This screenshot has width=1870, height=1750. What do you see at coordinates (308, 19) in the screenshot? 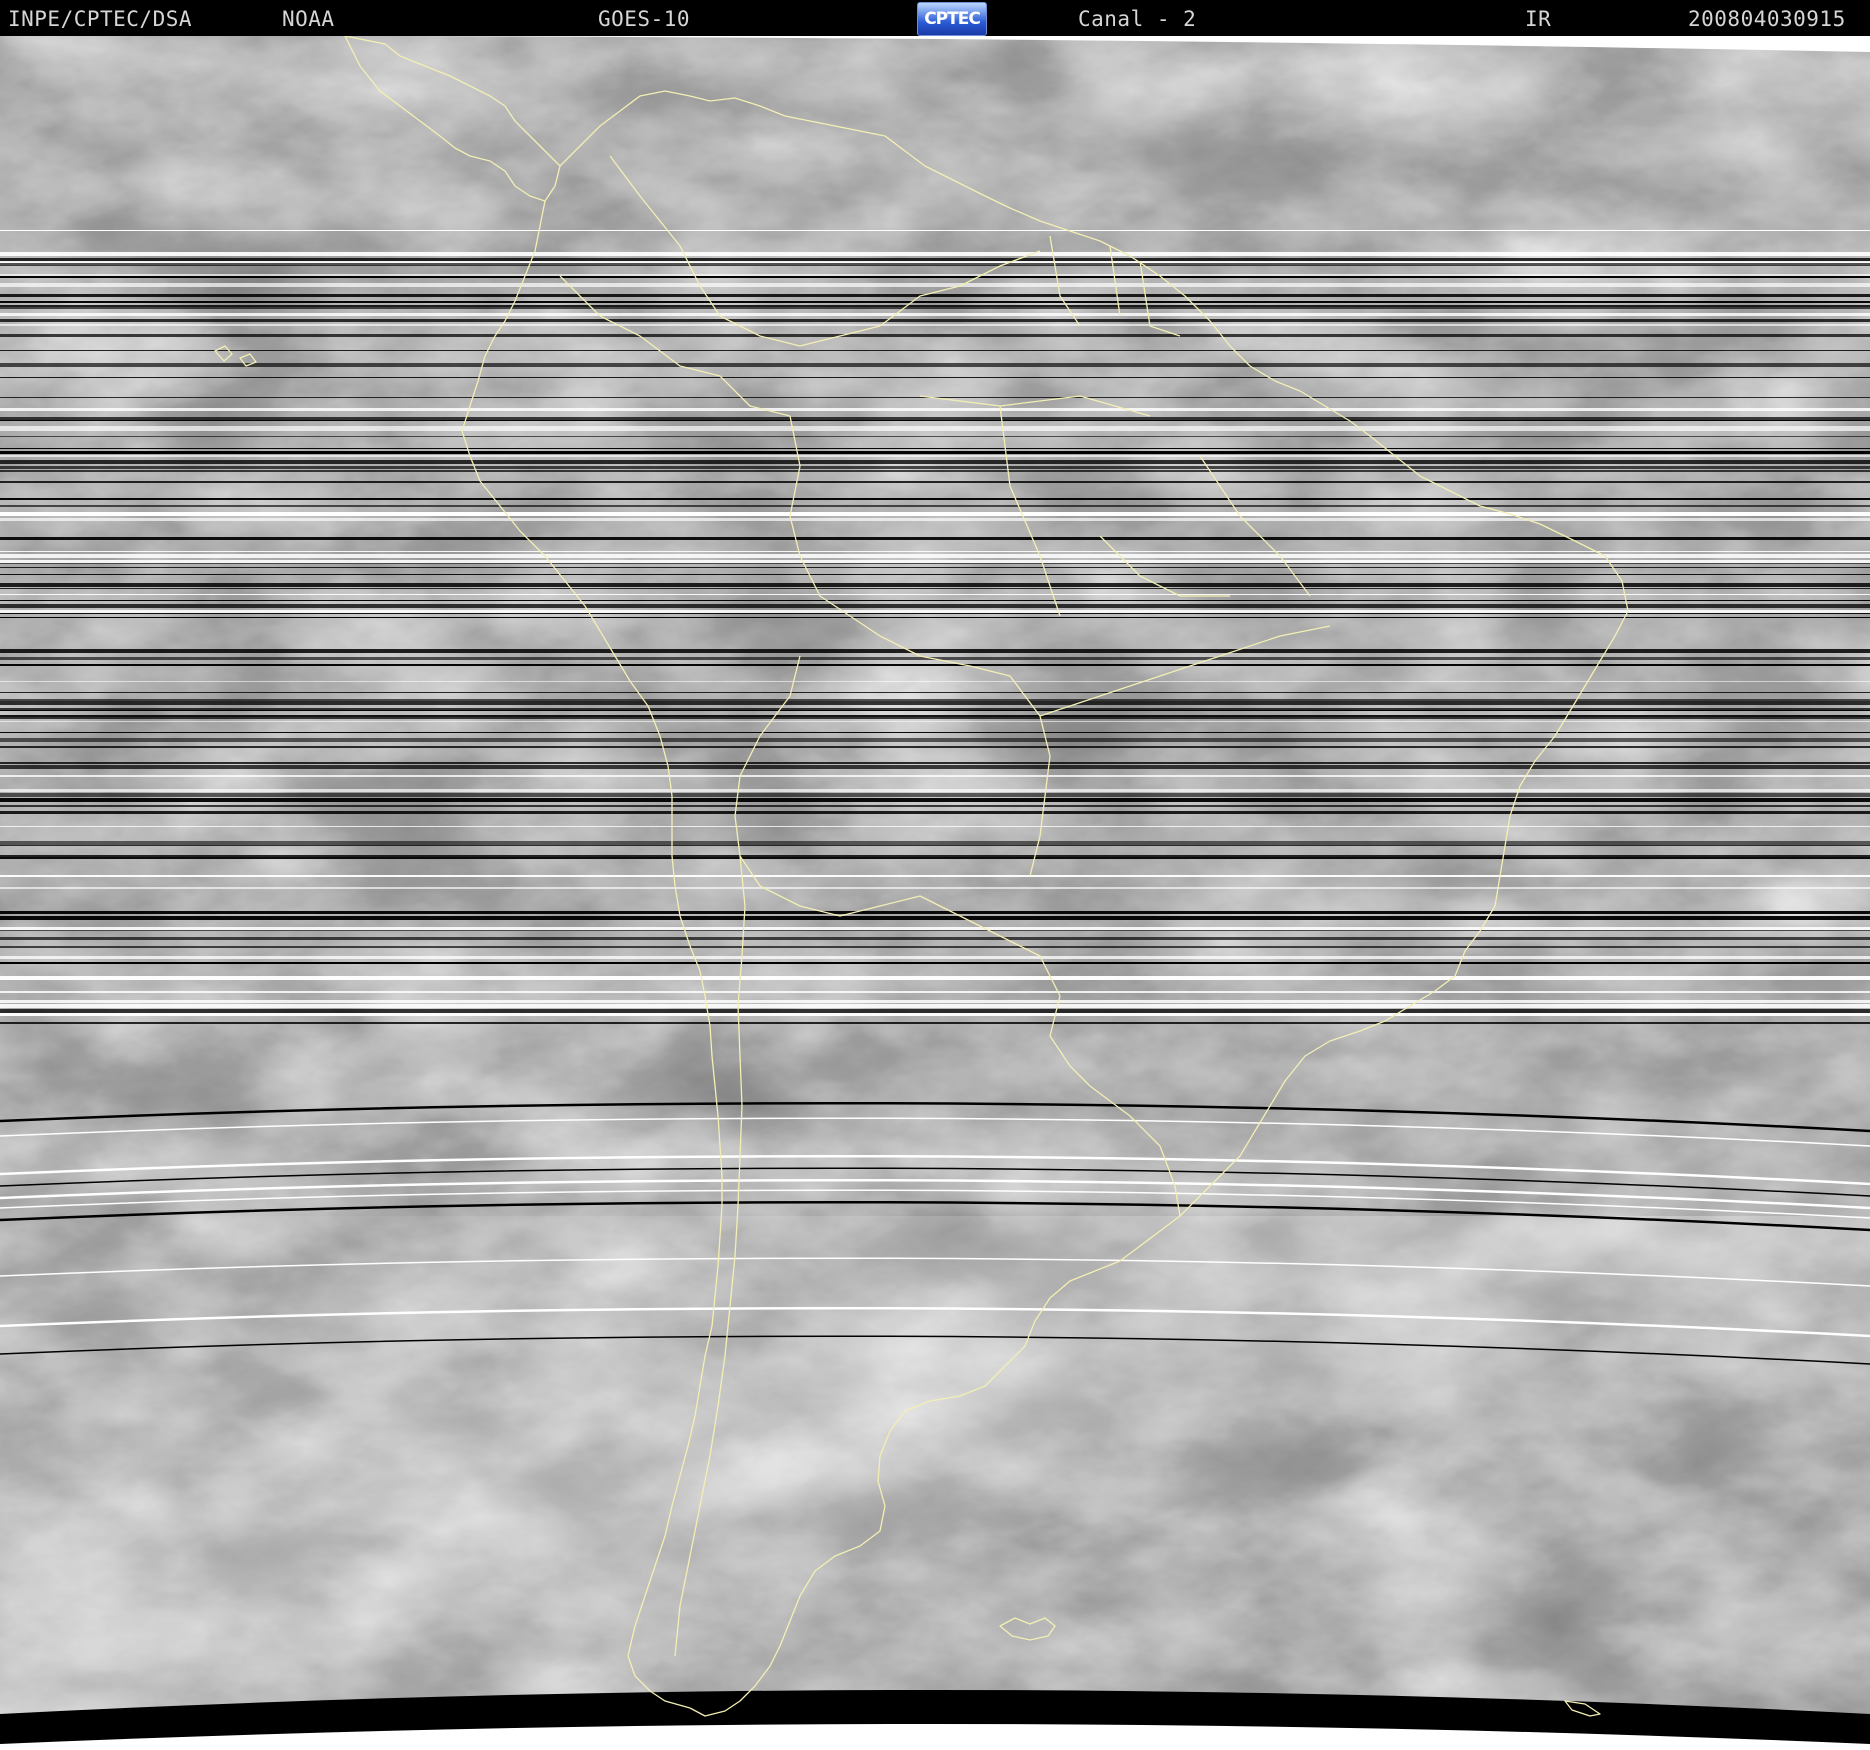
I see `source-label: NOAA` at bounding box center [308, 19].